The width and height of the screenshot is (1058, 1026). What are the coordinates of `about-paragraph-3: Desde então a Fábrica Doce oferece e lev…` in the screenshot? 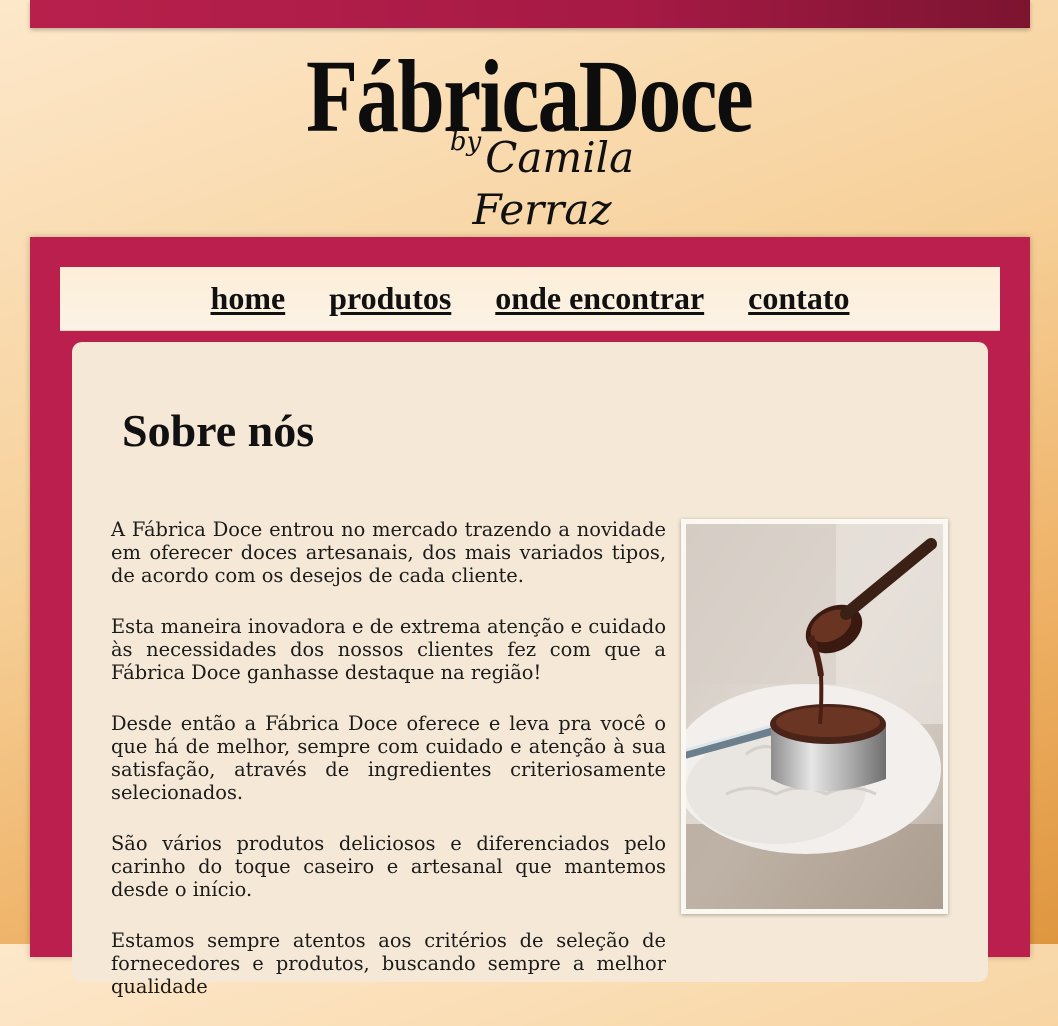 It's located at (388, 758).